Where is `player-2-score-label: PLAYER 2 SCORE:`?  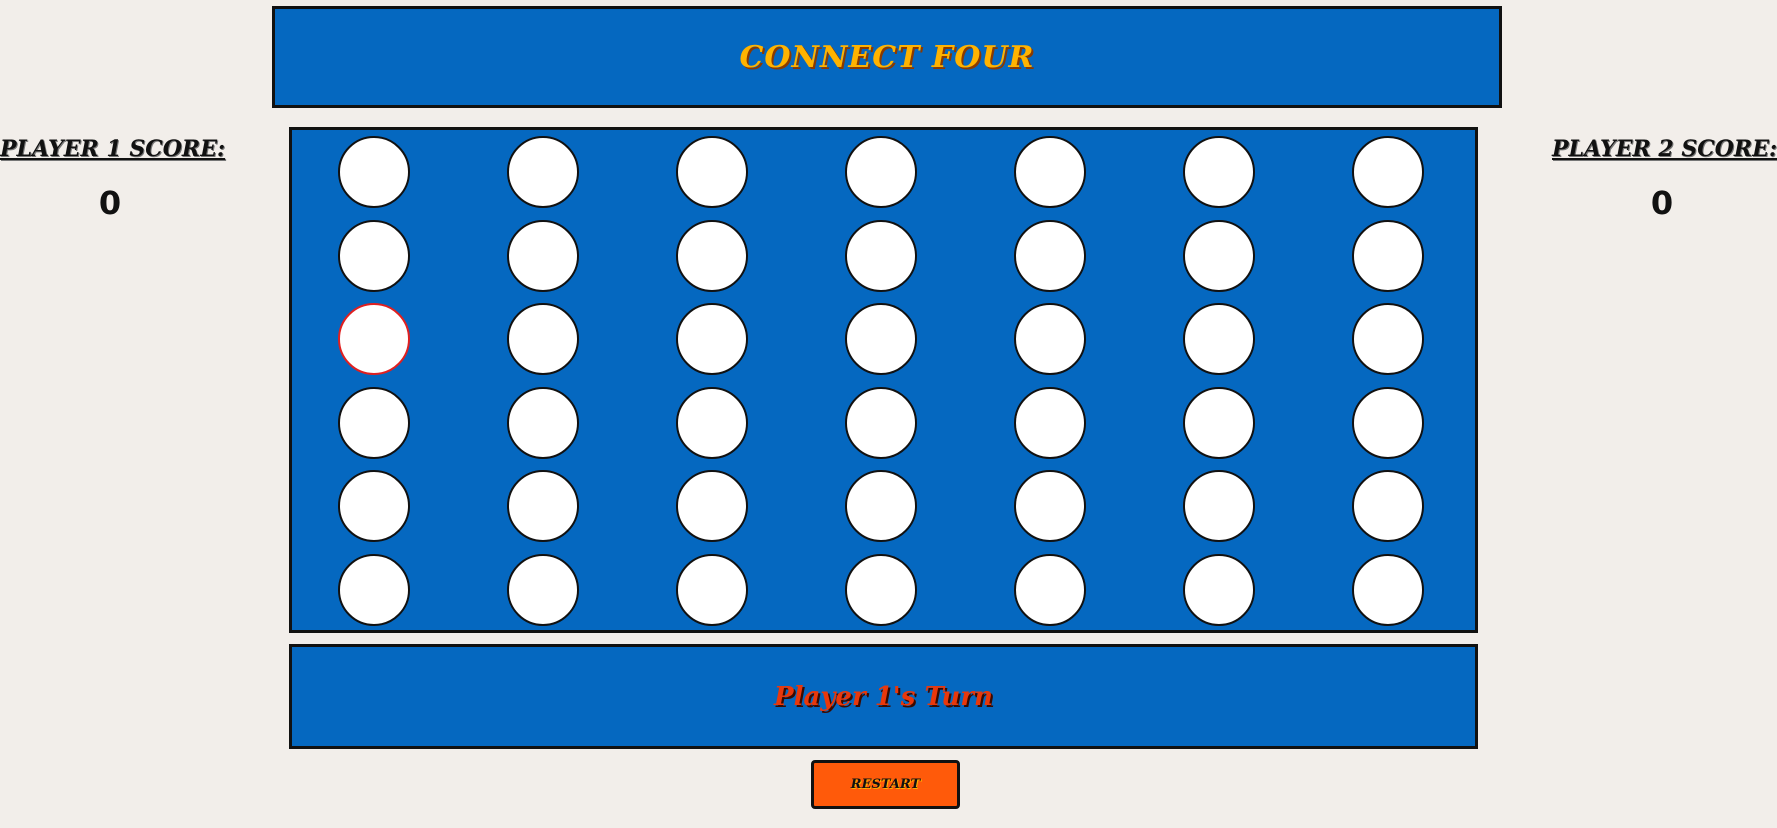
player-2-score-label: PLAYER 2 SCORE: is located at coordinates (1664, 149).